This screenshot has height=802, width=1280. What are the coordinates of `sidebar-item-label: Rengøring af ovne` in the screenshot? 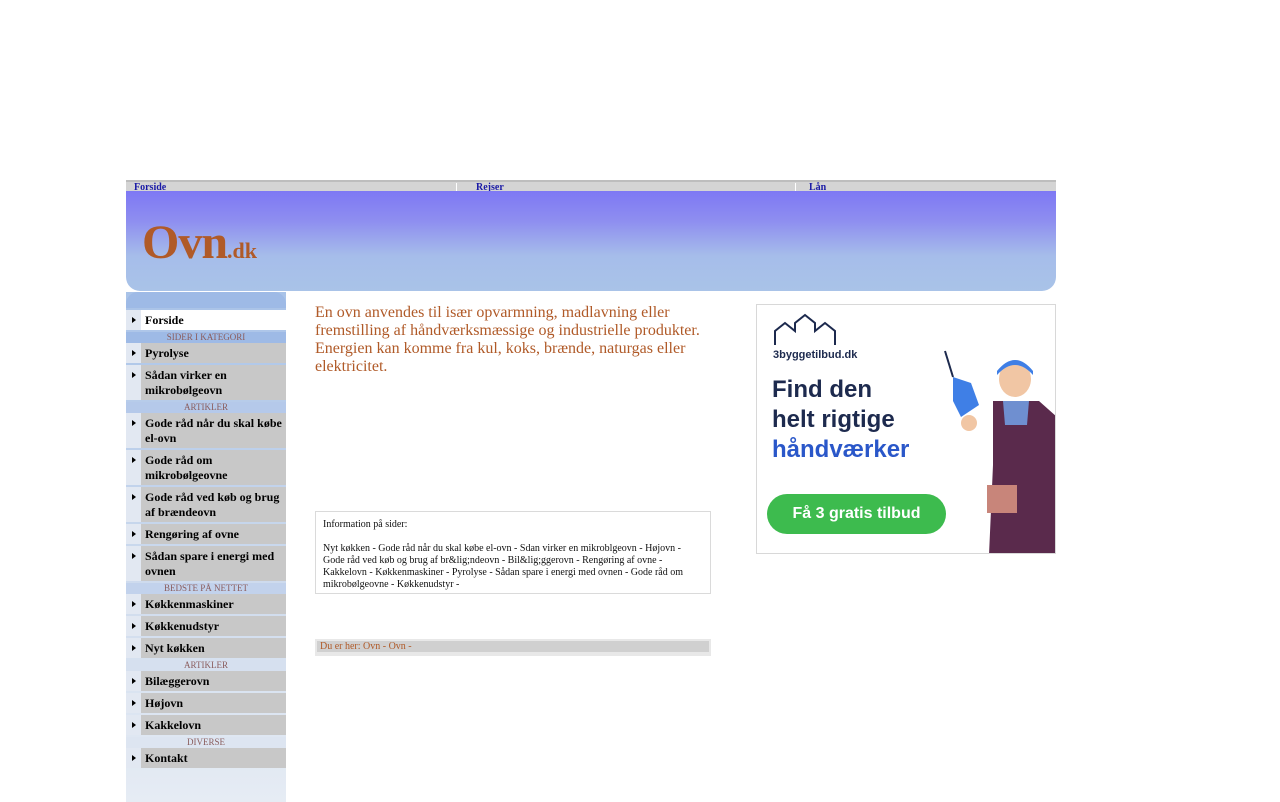 It's located at (192, 534).